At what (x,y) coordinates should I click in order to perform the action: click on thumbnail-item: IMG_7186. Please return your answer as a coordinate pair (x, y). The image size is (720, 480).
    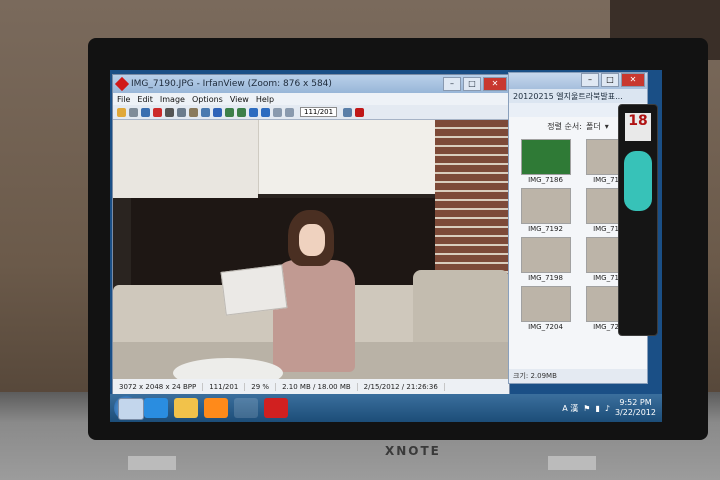
    Looking at the image, I should click on (545, 161).